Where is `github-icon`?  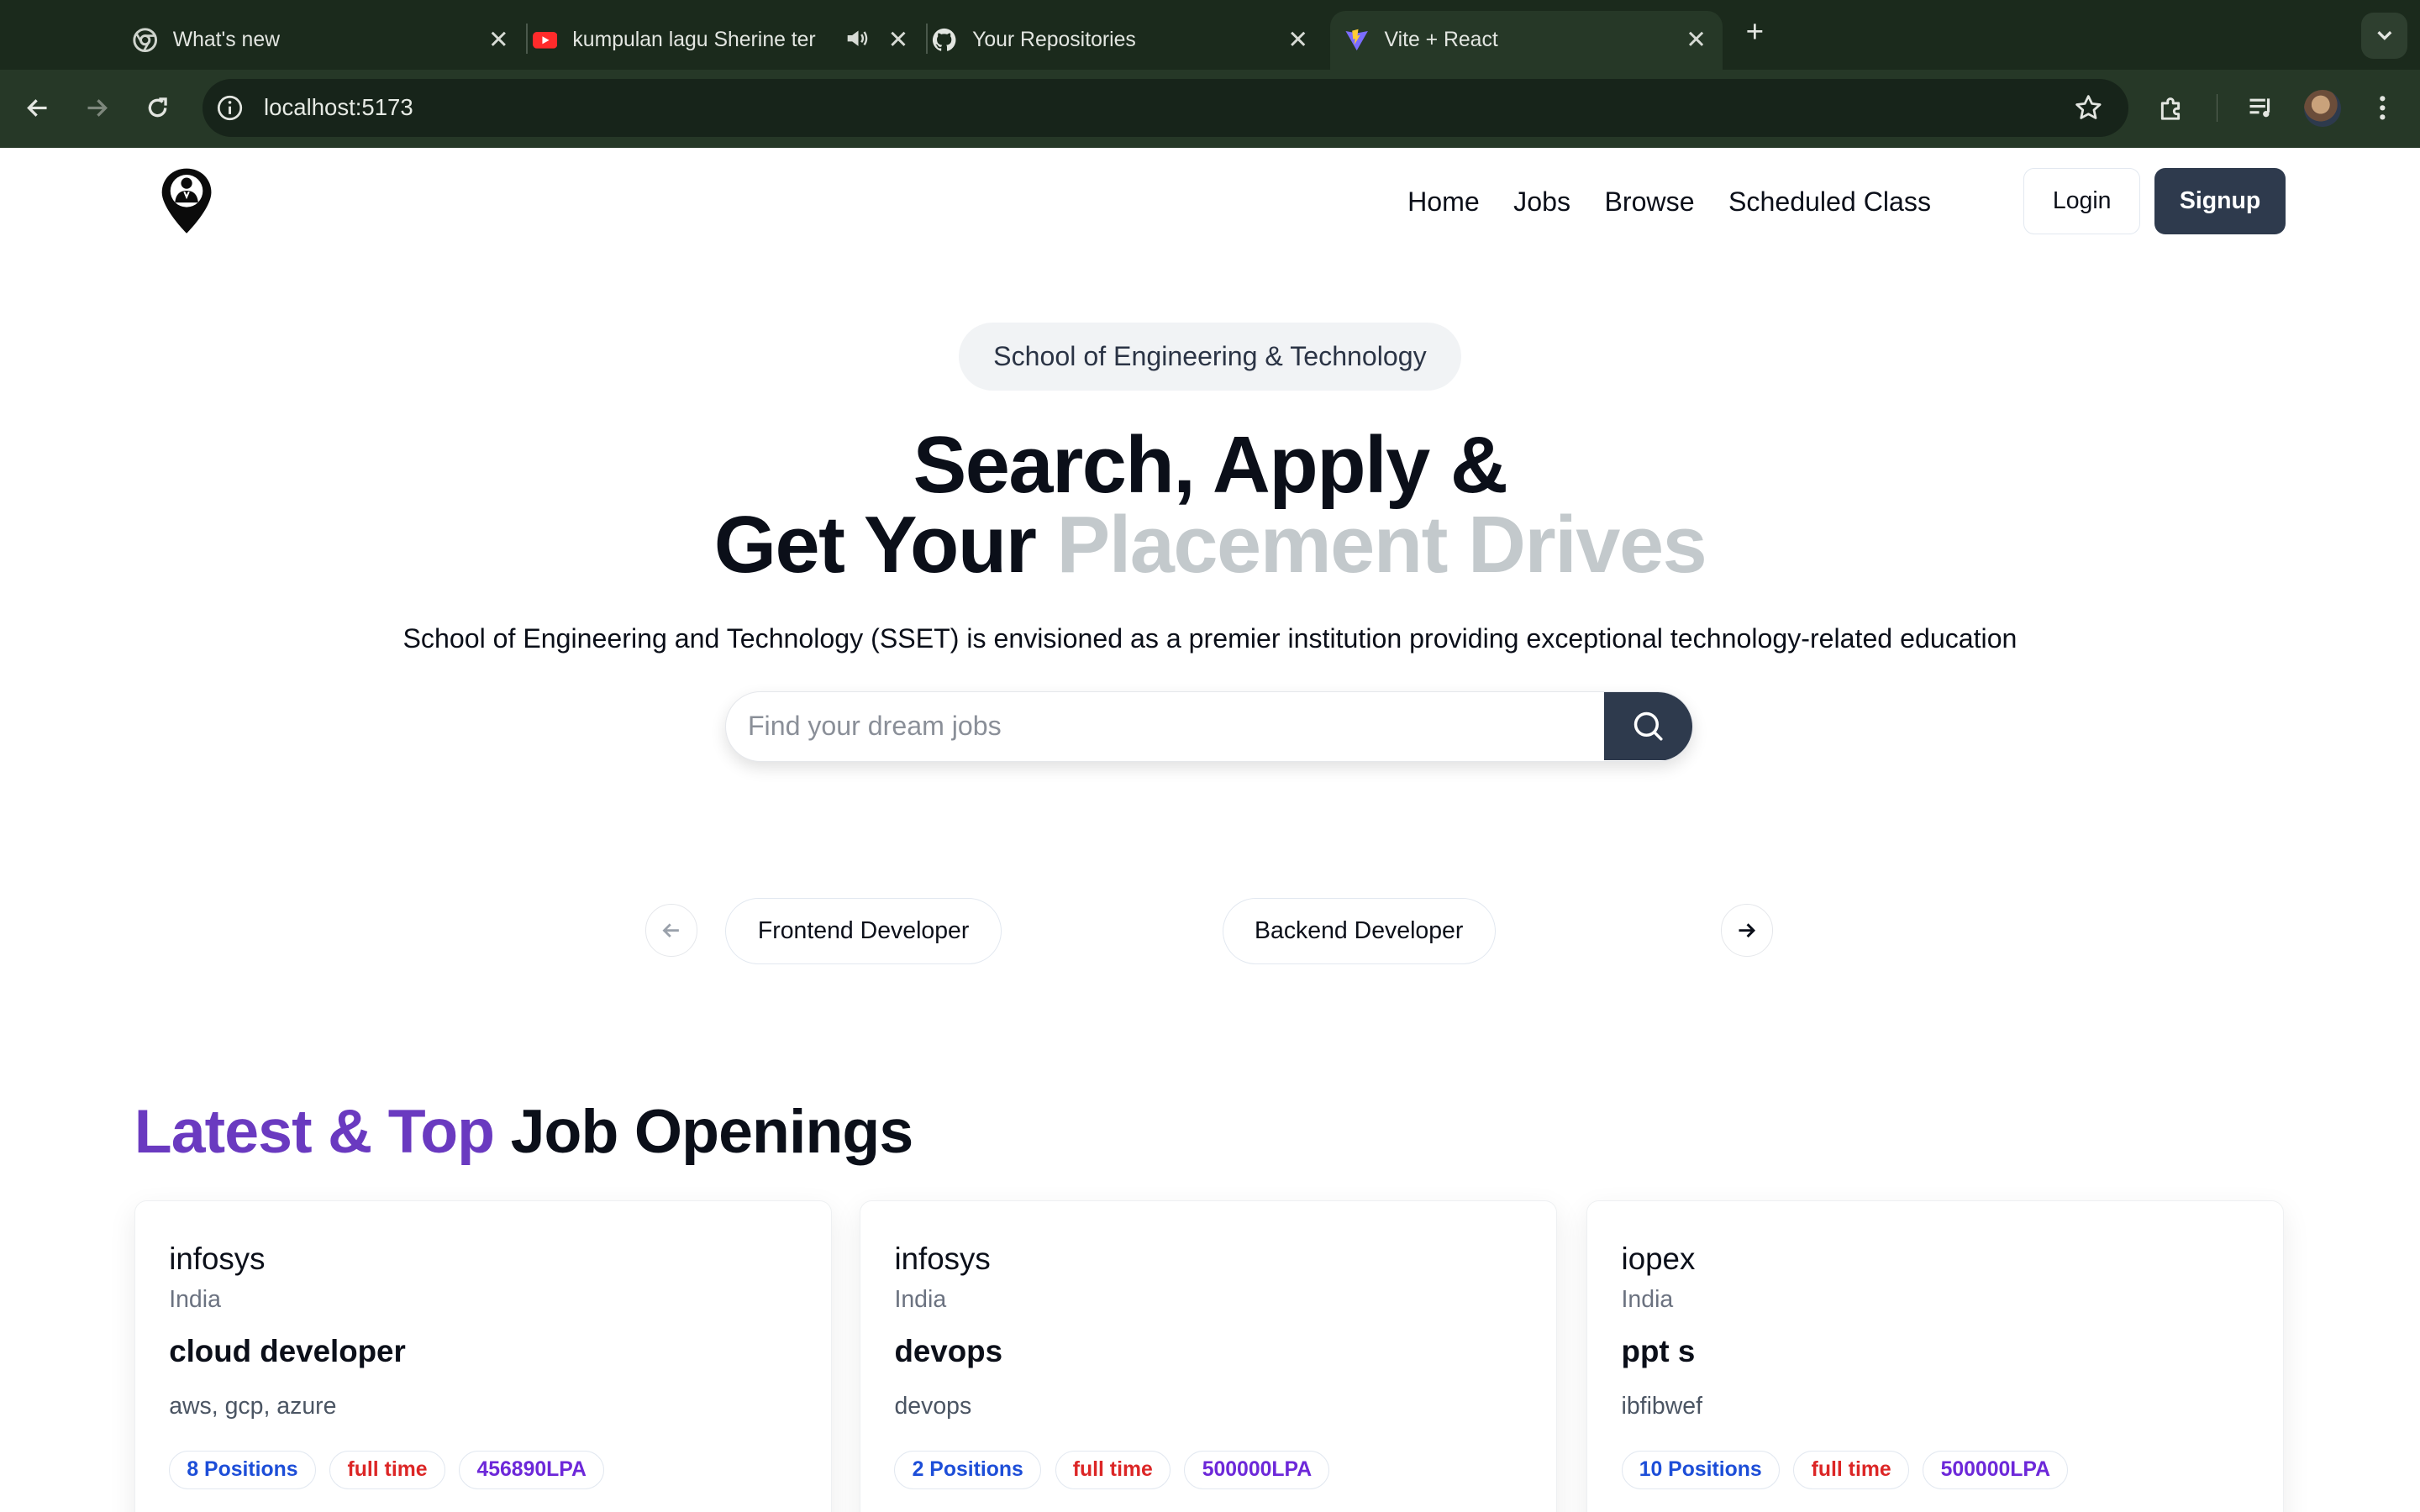
github-icon is located at coordinates (944, 40).